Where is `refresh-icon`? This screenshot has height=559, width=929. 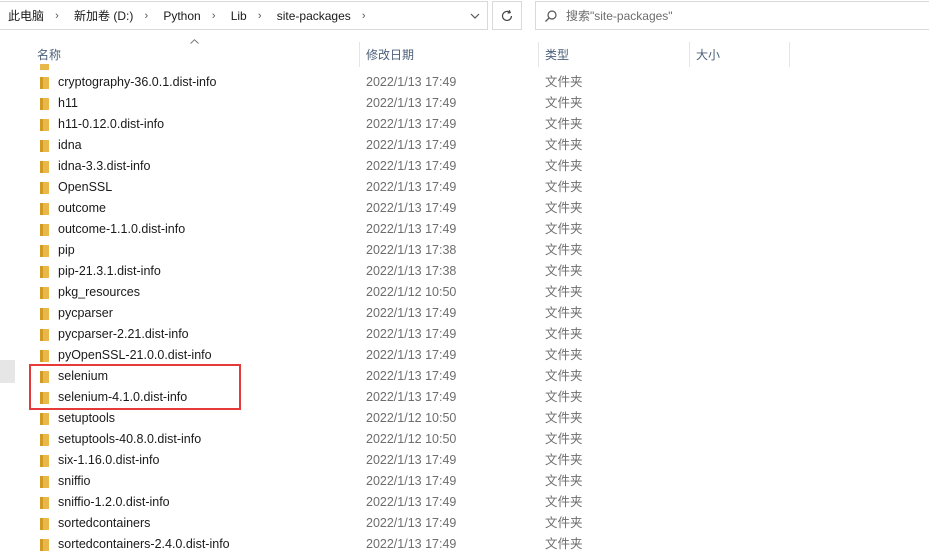
refresh-icon is located at coordinates (507, 15).